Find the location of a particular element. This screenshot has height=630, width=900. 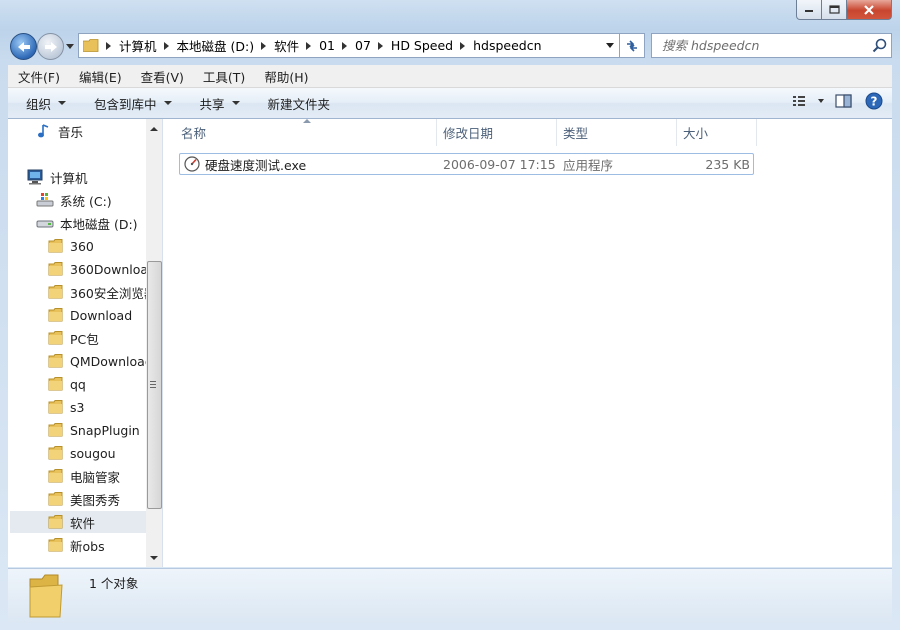

share-label: 共享 is located at coordinates (212, 104).